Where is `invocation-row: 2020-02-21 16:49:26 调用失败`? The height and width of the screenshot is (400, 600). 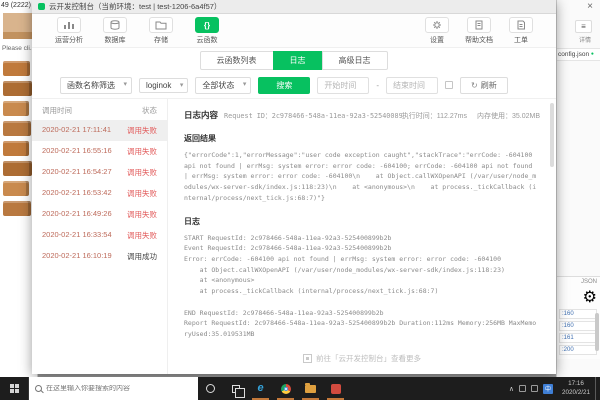 invocation-row: 2020-02-21 16:49:26 调用失败 is located at coordinates (99, 214).